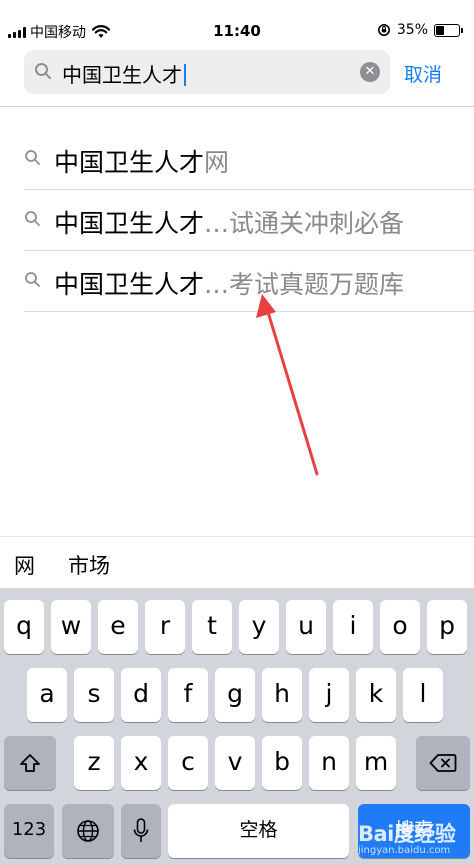  Describe the element at coordinates (235, 695) in the screenshot. I see `key-g: g` at that location.